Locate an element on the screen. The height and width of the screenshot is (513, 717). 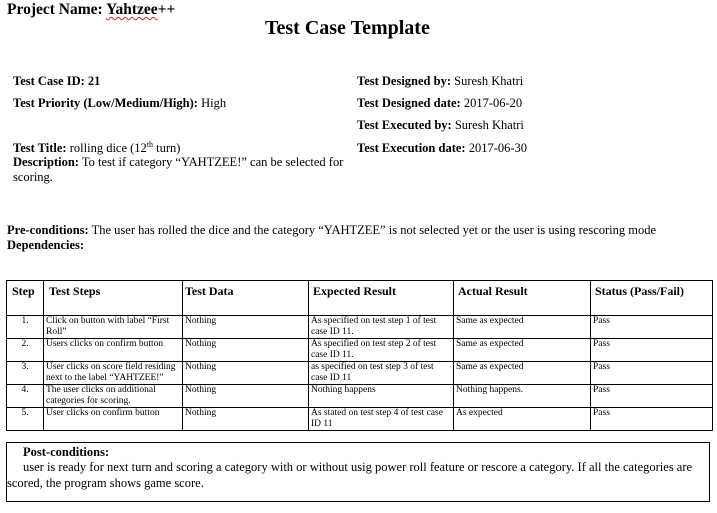
designed-date-field: Test Designed date: 2017-06-20 is located at coordinates (439, 103).